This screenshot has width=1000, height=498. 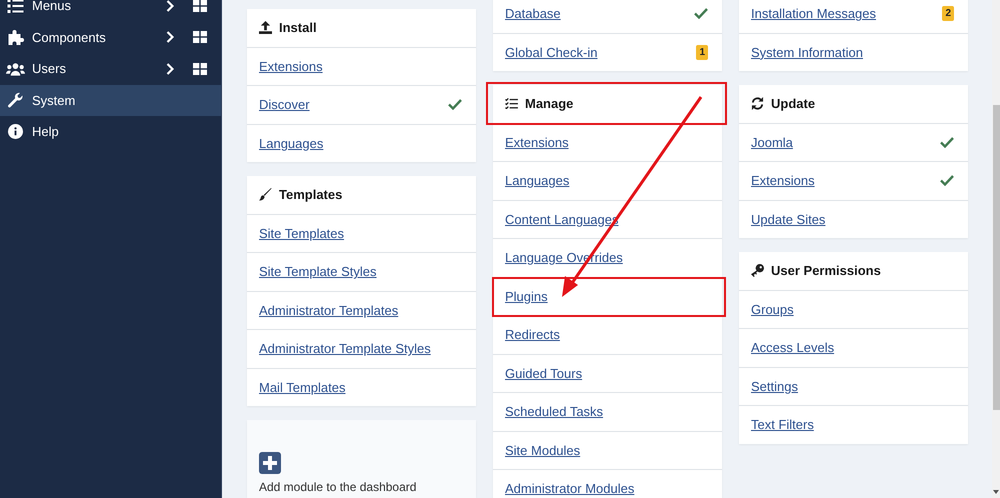 I want to click on link: Plugins, so click(x=607, y=296).